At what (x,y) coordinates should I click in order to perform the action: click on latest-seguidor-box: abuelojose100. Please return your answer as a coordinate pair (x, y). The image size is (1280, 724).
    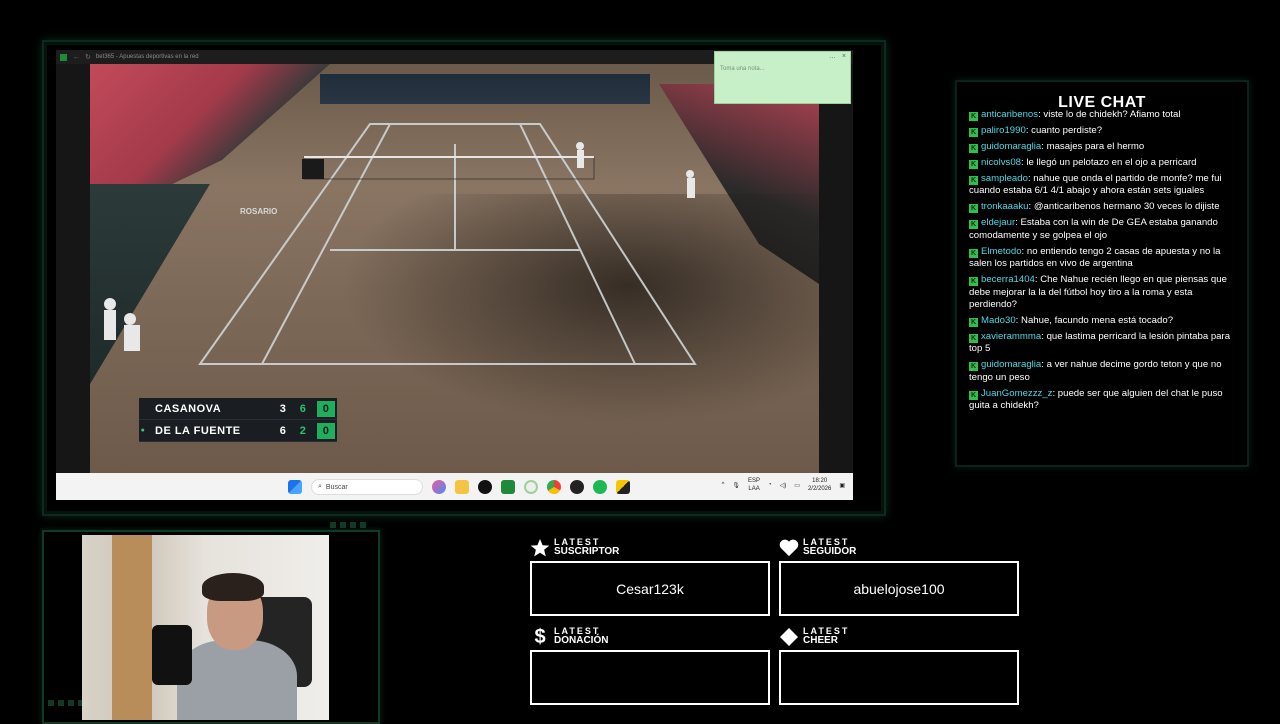
    Looking at the image, I should click on (899, 588).